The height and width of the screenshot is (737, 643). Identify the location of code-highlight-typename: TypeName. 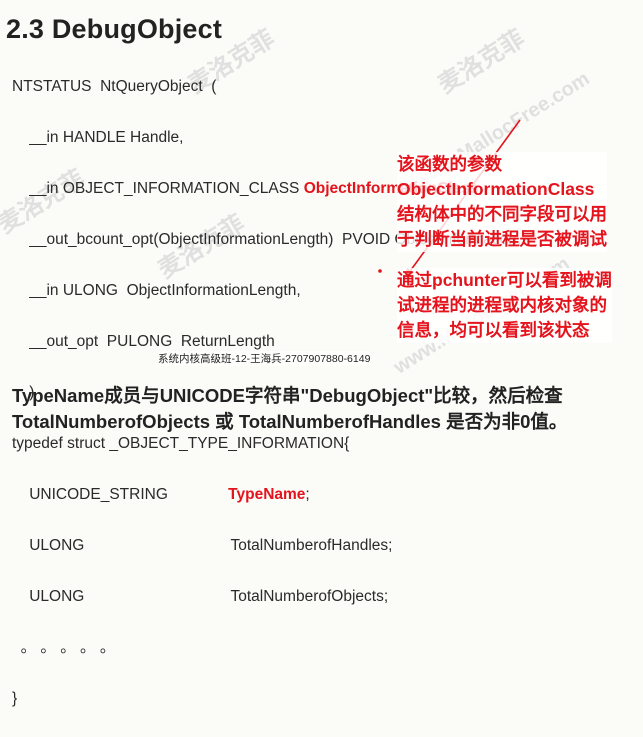
(267, 494).